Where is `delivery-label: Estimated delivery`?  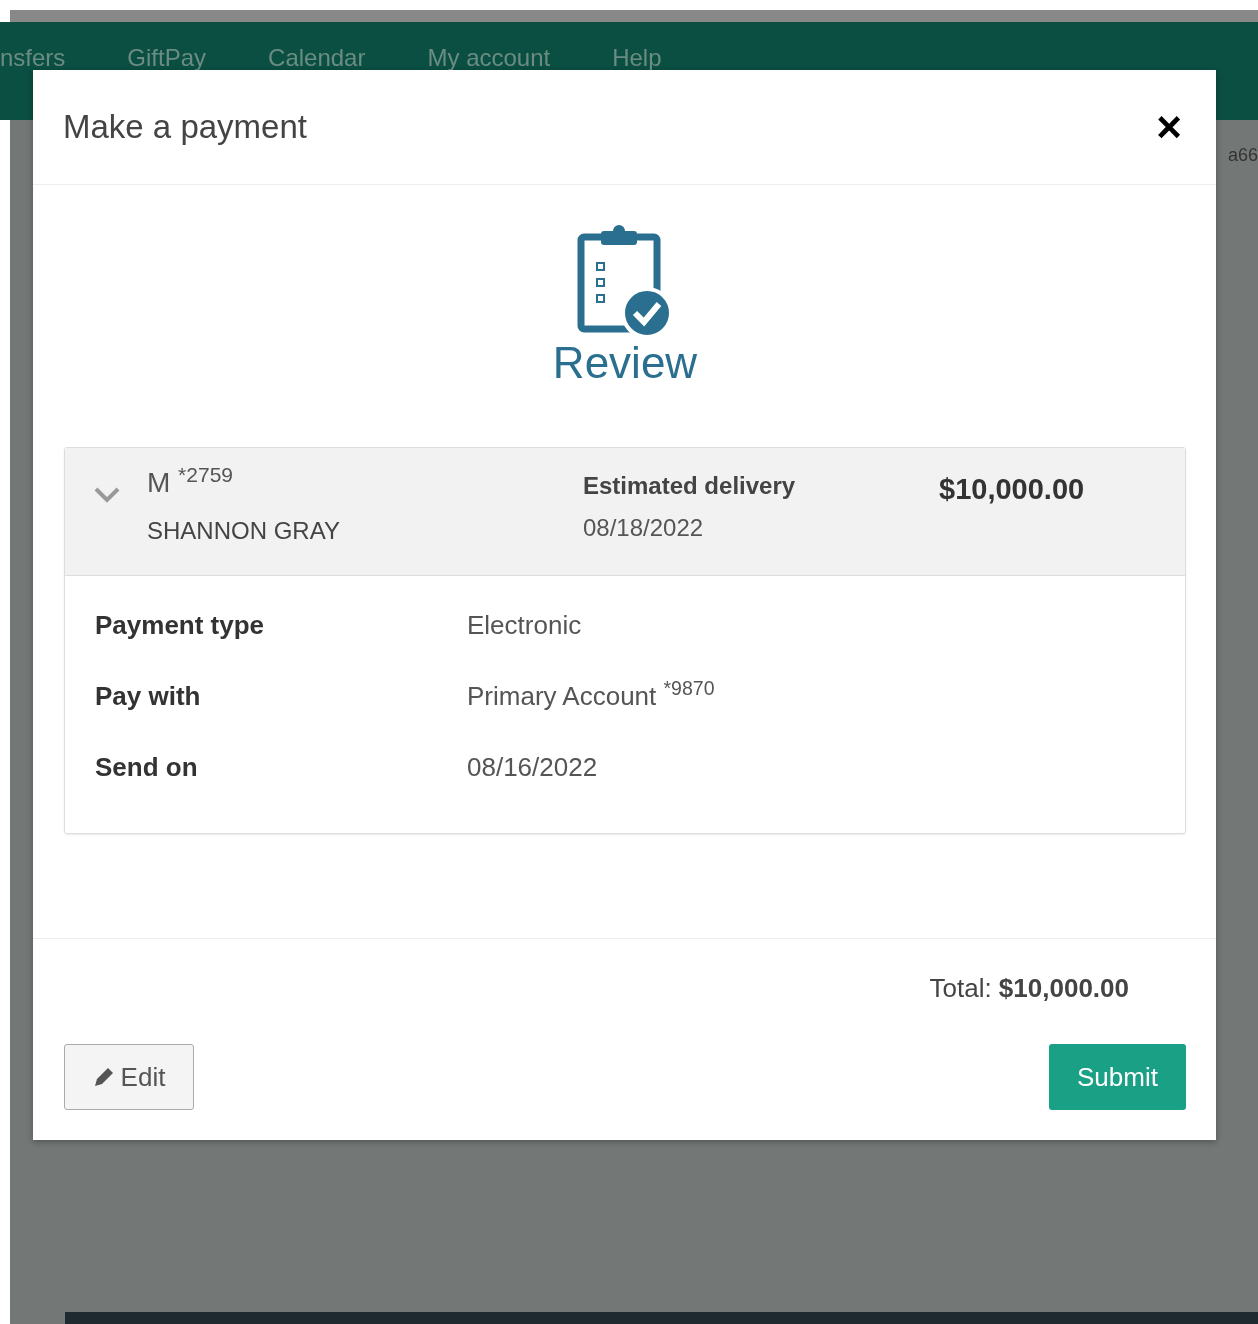
delivery-label: Estimated delivery is located at coordinates (690, 486).